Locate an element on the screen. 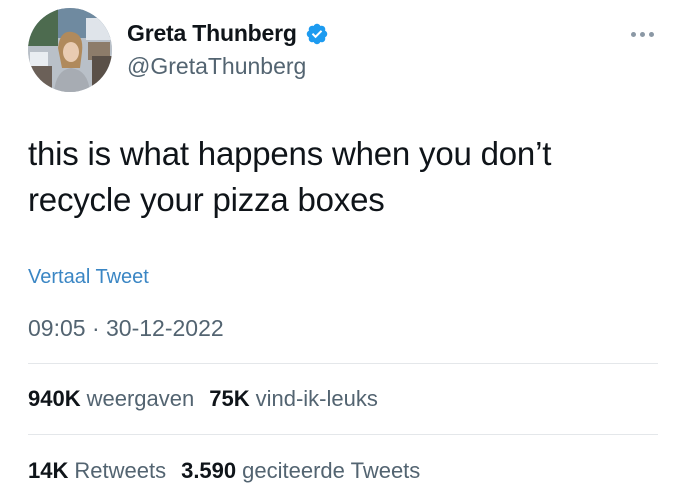  tweet-date: 30-12-2022 is located at coordinates (165, 328).